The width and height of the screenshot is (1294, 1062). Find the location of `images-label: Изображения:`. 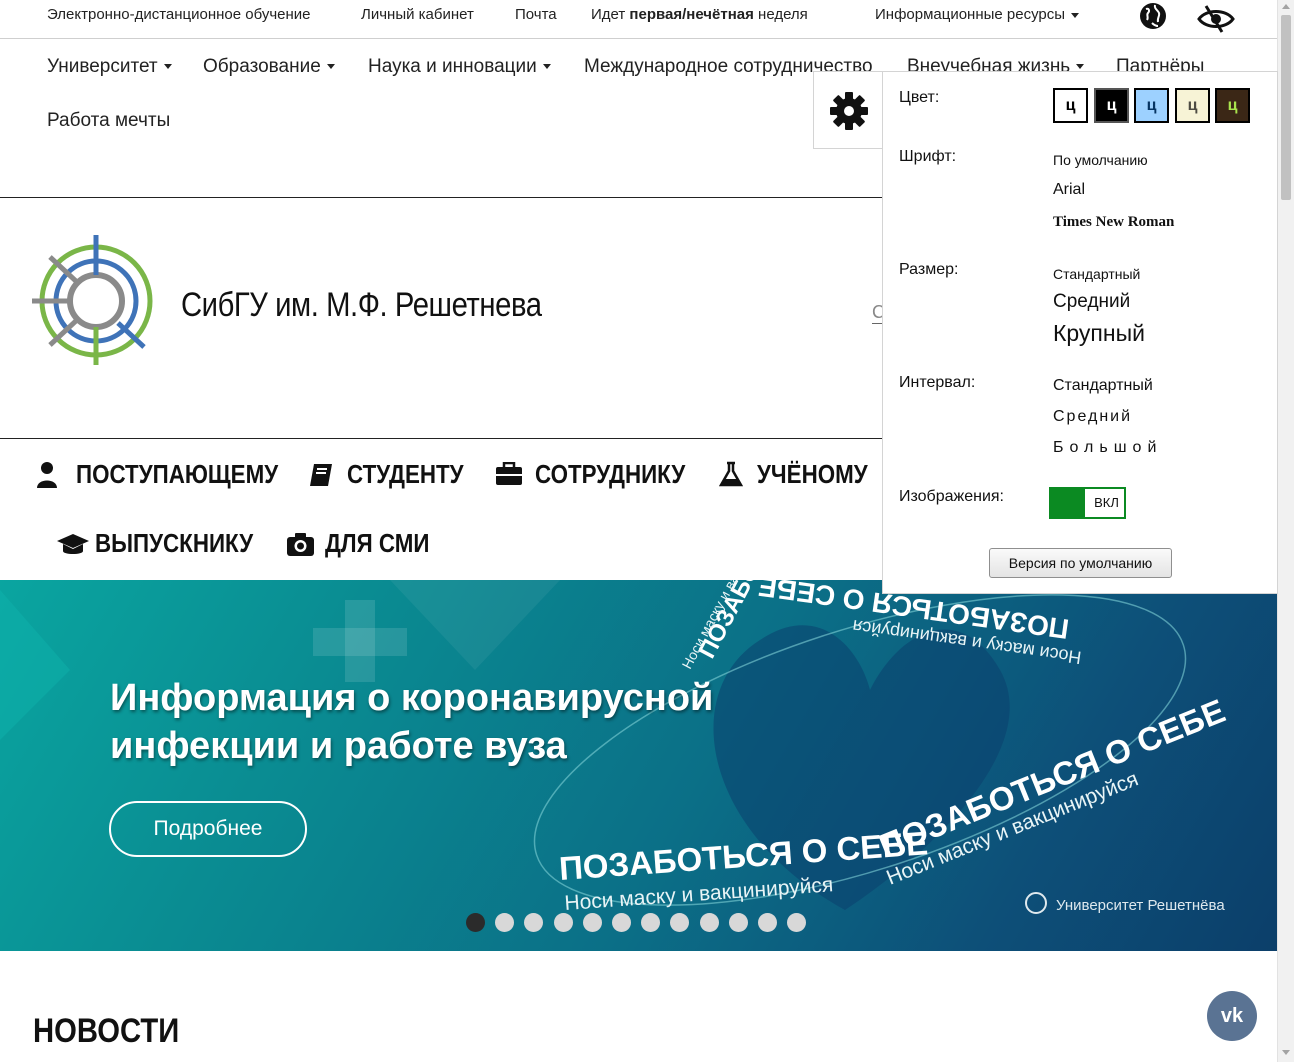

images-label: Изображения: is located at coordinates (951, 496).